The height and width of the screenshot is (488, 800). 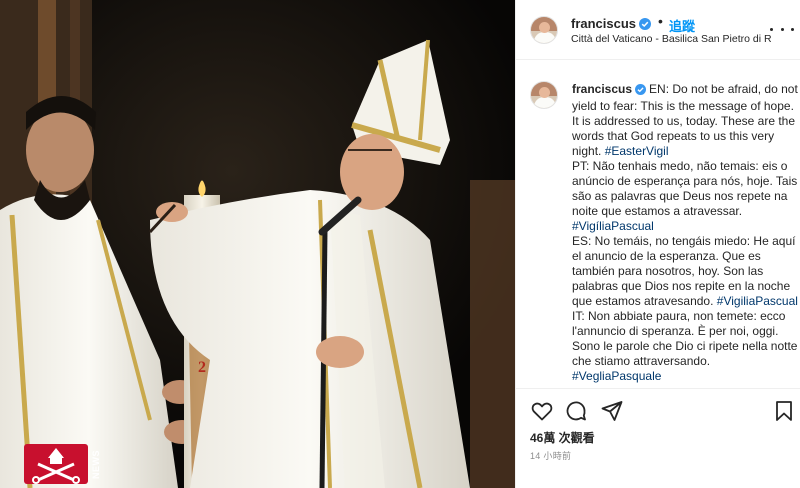 I want to click on bookmark-icon, so click(x=784, y=411).